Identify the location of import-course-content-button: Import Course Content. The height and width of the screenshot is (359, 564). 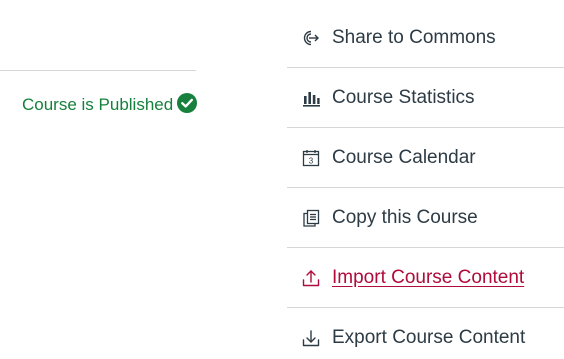
(425, 277).